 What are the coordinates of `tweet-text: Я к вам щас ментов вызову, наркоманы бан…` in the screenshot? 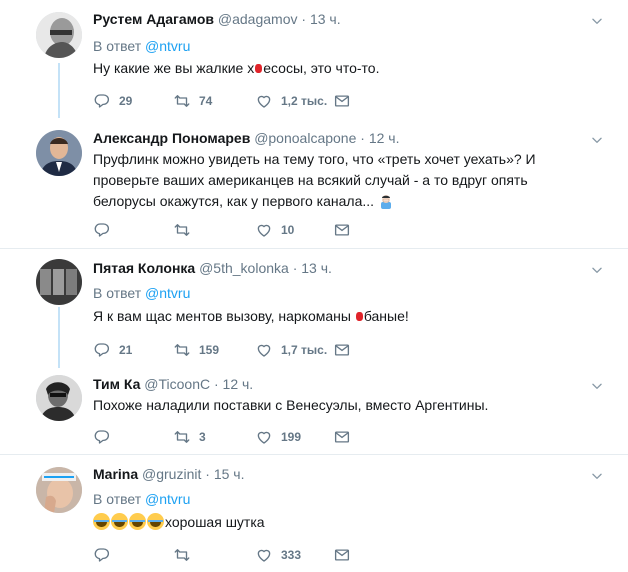 It's located at (251, 316).